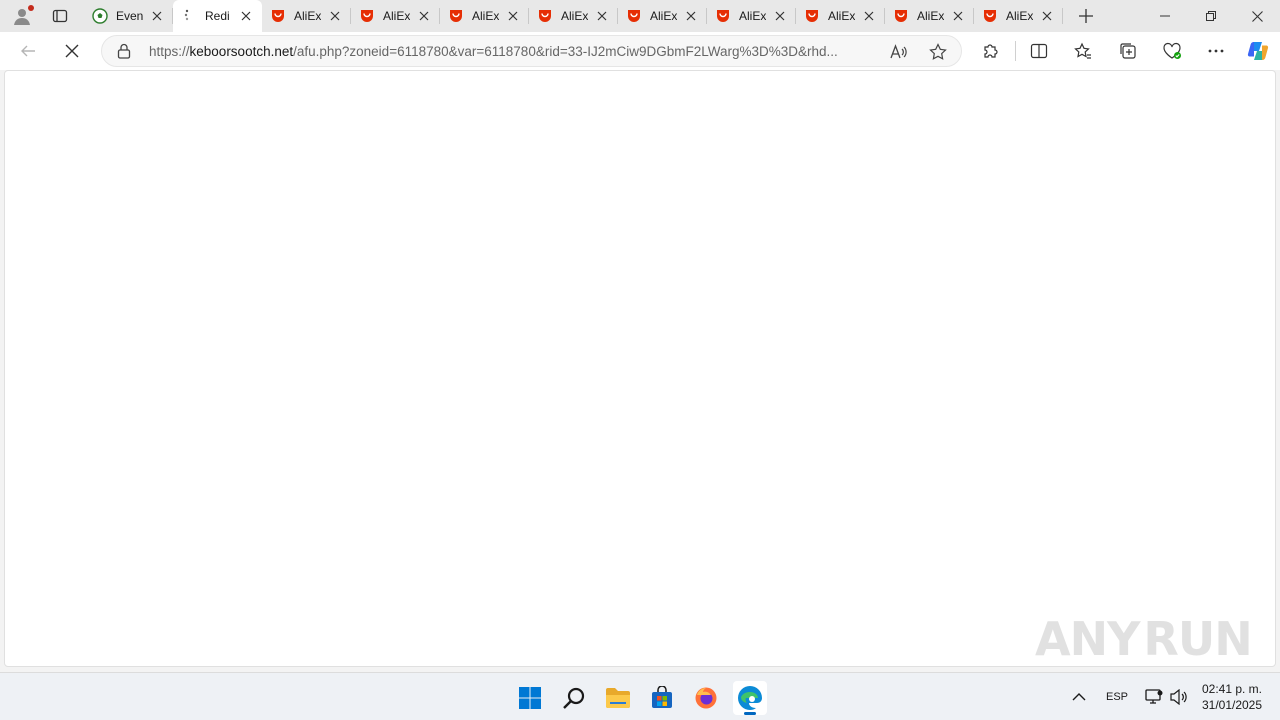  I want to click on watermark-left-text: ANY, so click(1087, 639).